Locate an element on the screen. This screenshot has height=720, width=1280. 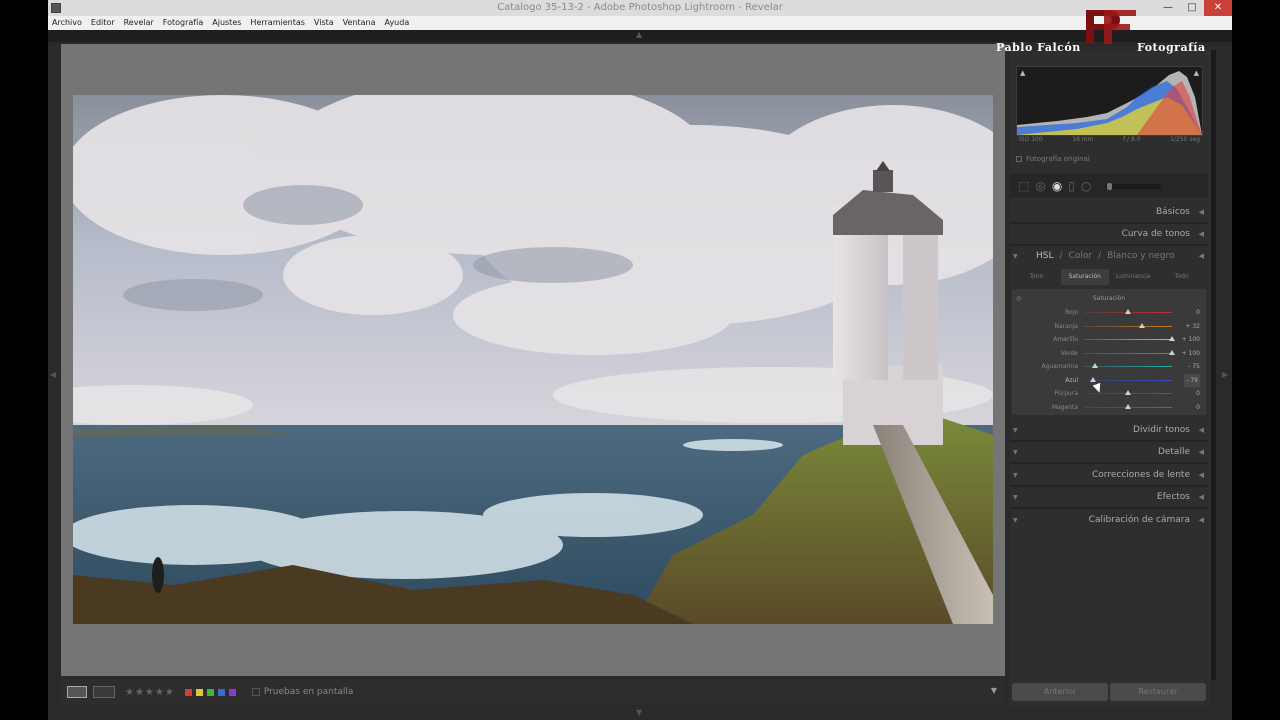
saturation-slider-row: Naranja + 32 is located at coordinates (1109, 326).